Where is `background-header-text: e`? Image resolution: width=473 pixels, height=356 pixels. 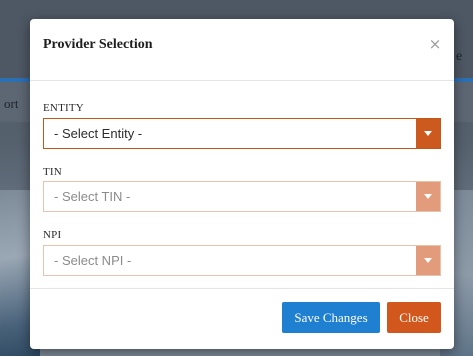 background-header-text: e is located at coordinates (459, 56).